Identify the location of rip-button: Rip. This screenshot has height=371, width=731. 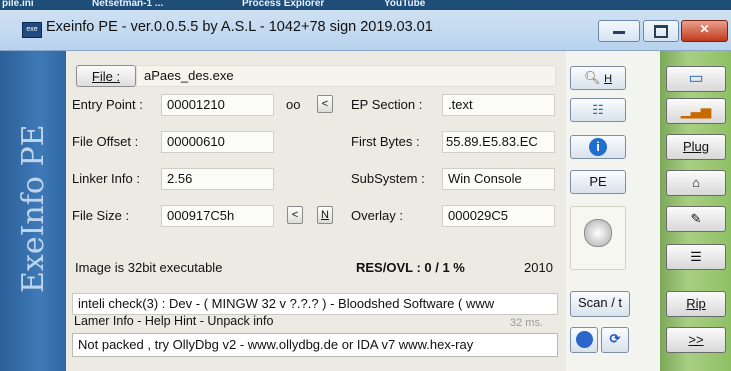
(696, 304).